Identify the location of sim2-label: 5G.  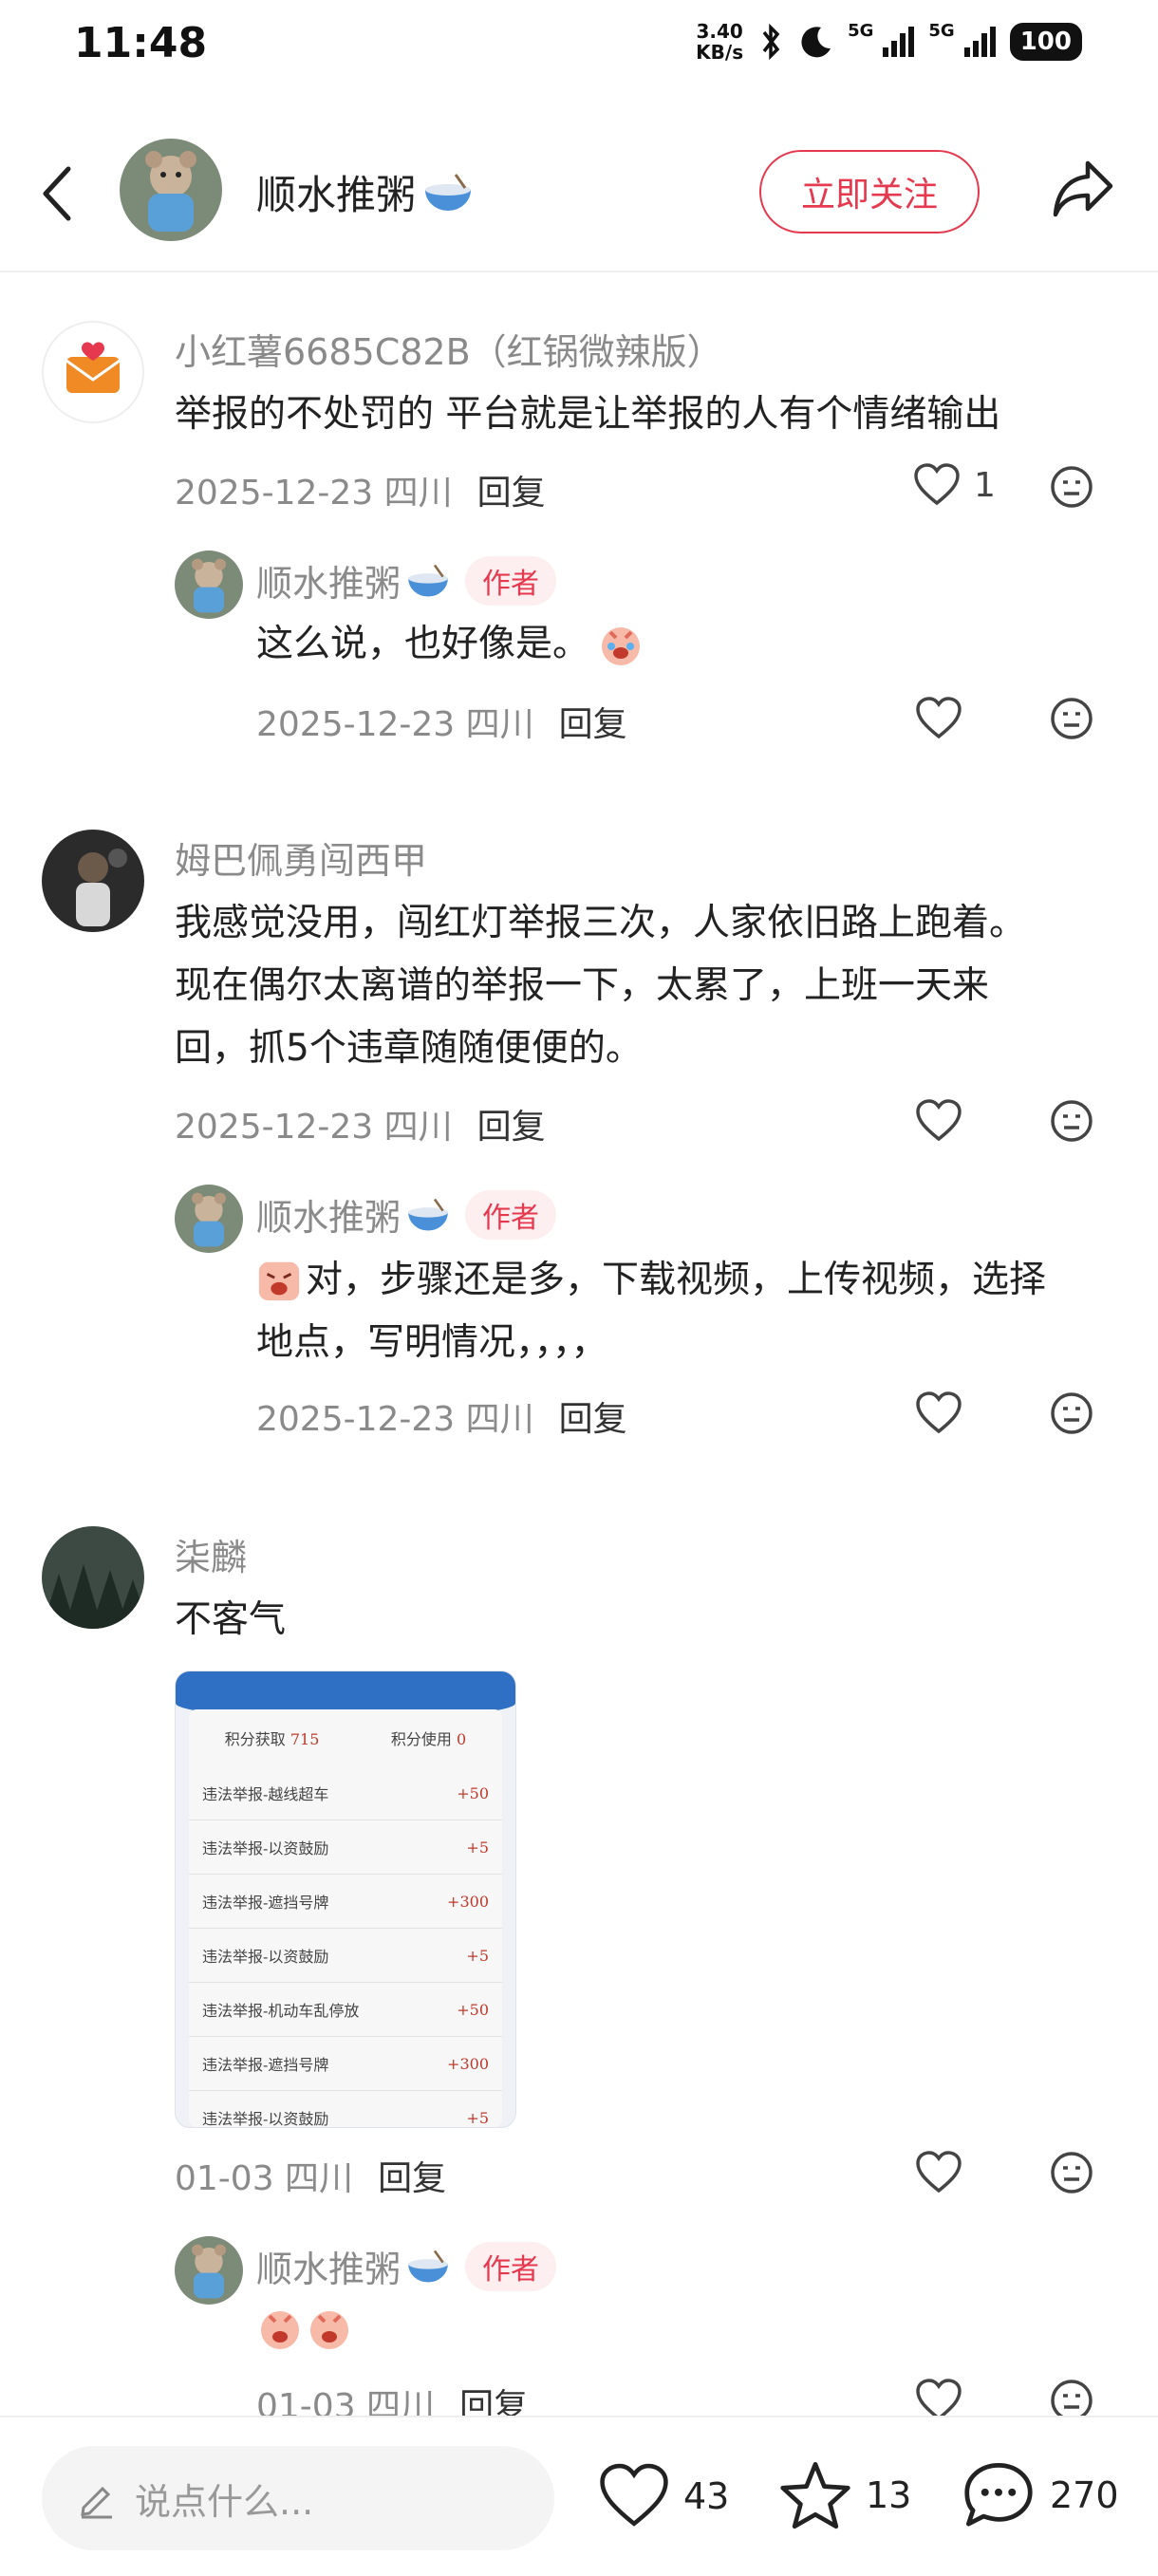
(941, 31).